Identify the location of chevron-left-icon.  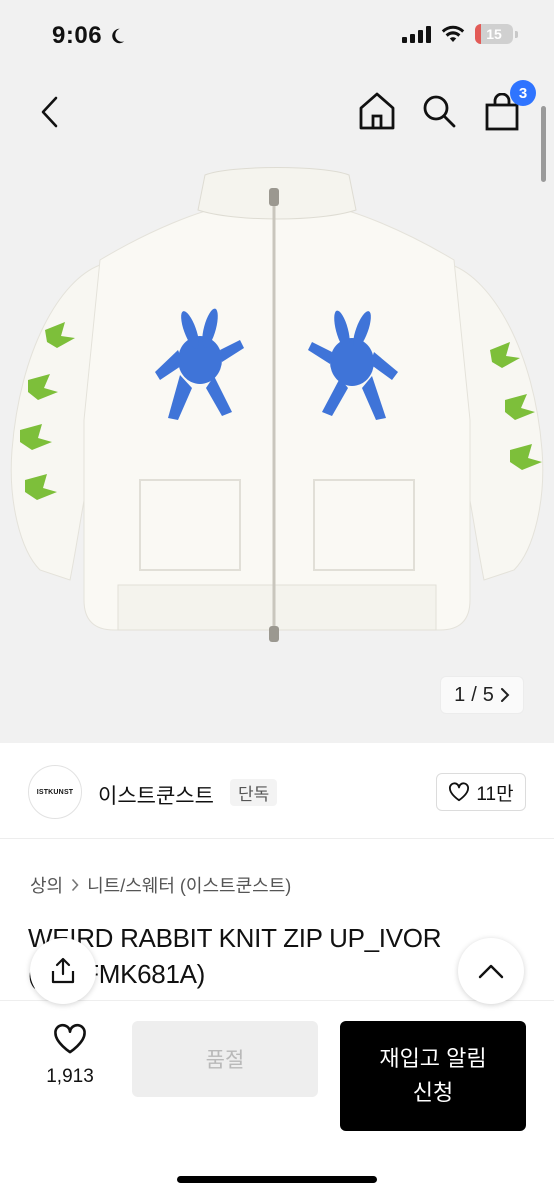
(49, 112).